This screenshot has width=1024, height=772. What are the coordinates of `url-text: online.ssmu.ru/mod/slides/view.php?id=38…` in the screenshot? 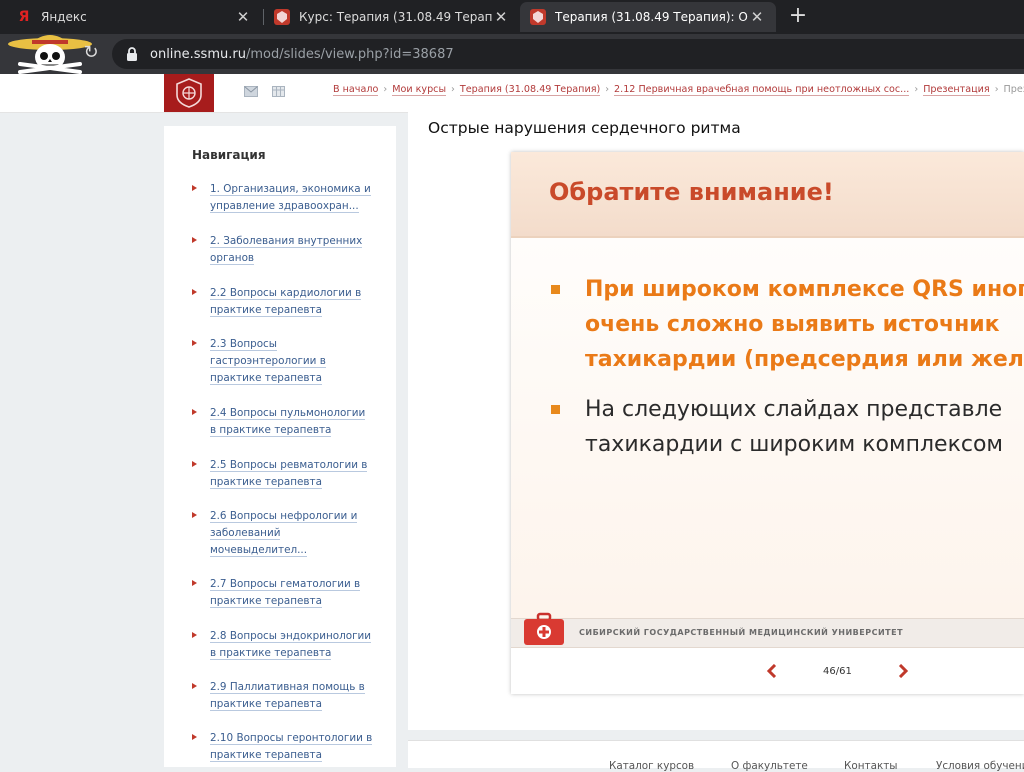 It's located at (302, 54).